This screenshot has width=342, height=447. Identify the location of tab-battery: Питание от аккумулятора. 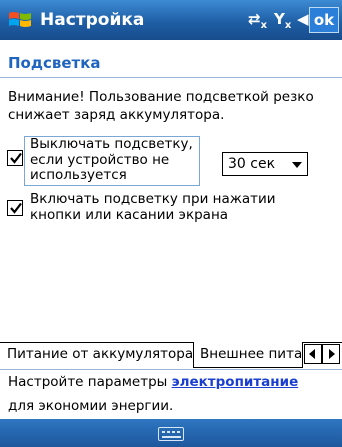
(100, 354).